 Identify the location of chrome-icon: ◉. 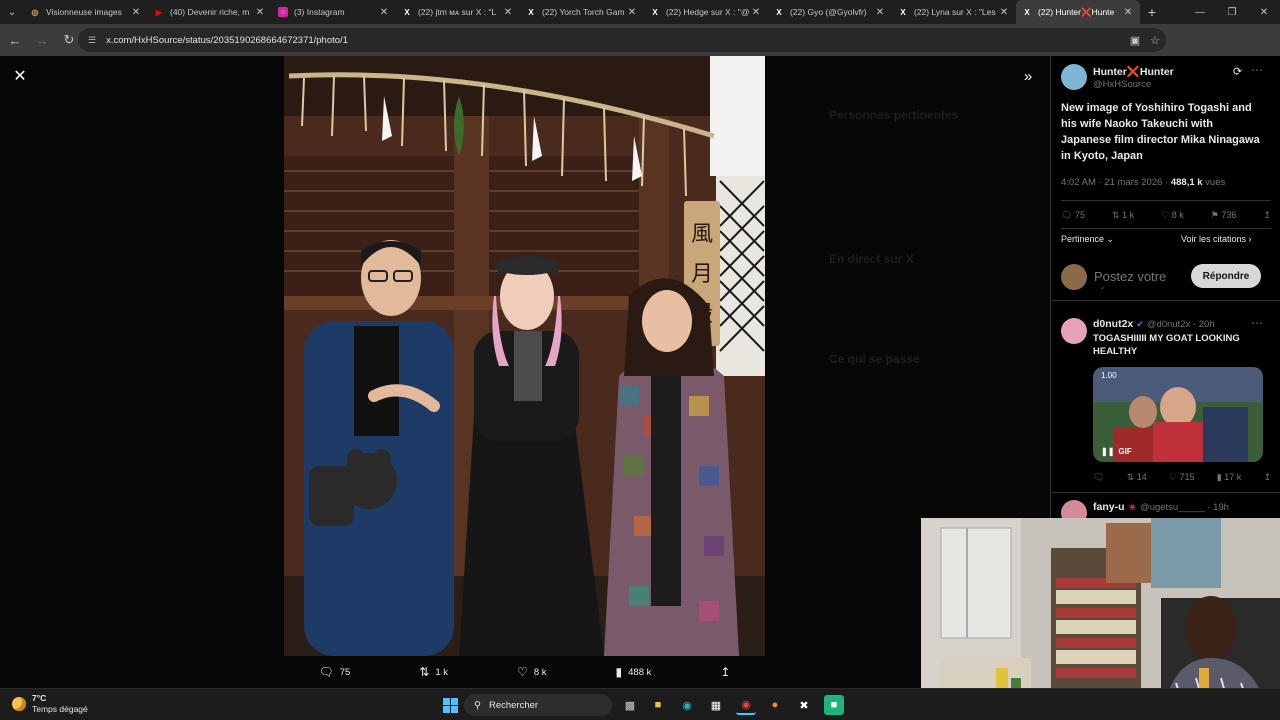
(746, 705).